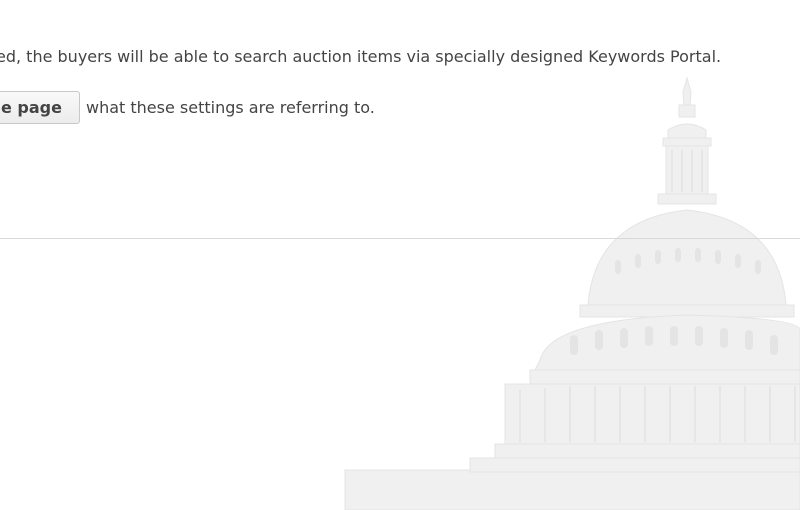  I want to click on guide-description-text: what these settings are referring to., so click(230, 107).